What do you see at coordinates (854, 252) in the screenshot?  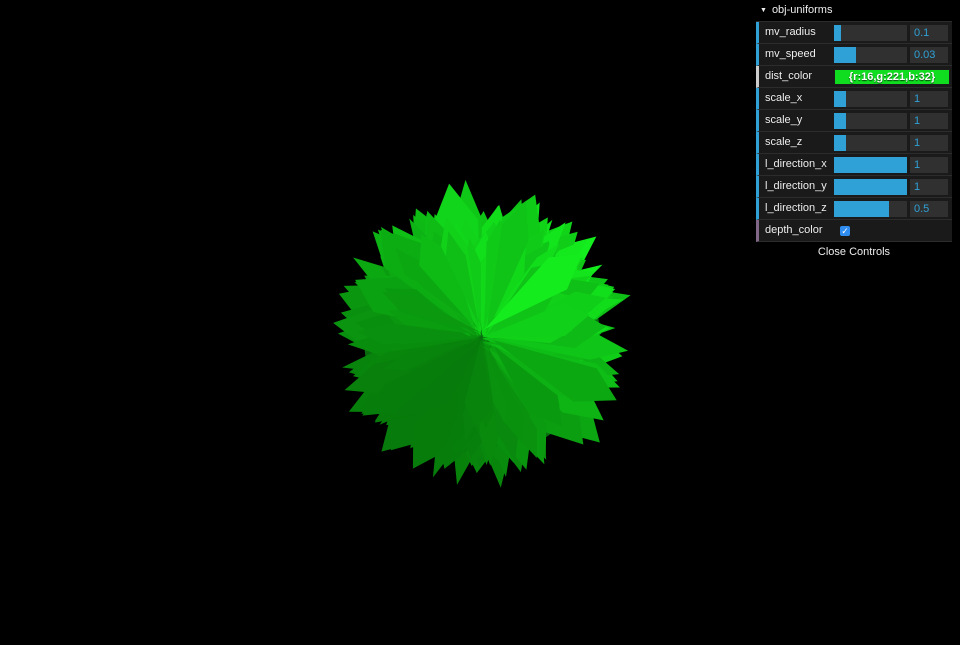 I see `close-controls-button: Close Controls` at bounding box center [854, 252].